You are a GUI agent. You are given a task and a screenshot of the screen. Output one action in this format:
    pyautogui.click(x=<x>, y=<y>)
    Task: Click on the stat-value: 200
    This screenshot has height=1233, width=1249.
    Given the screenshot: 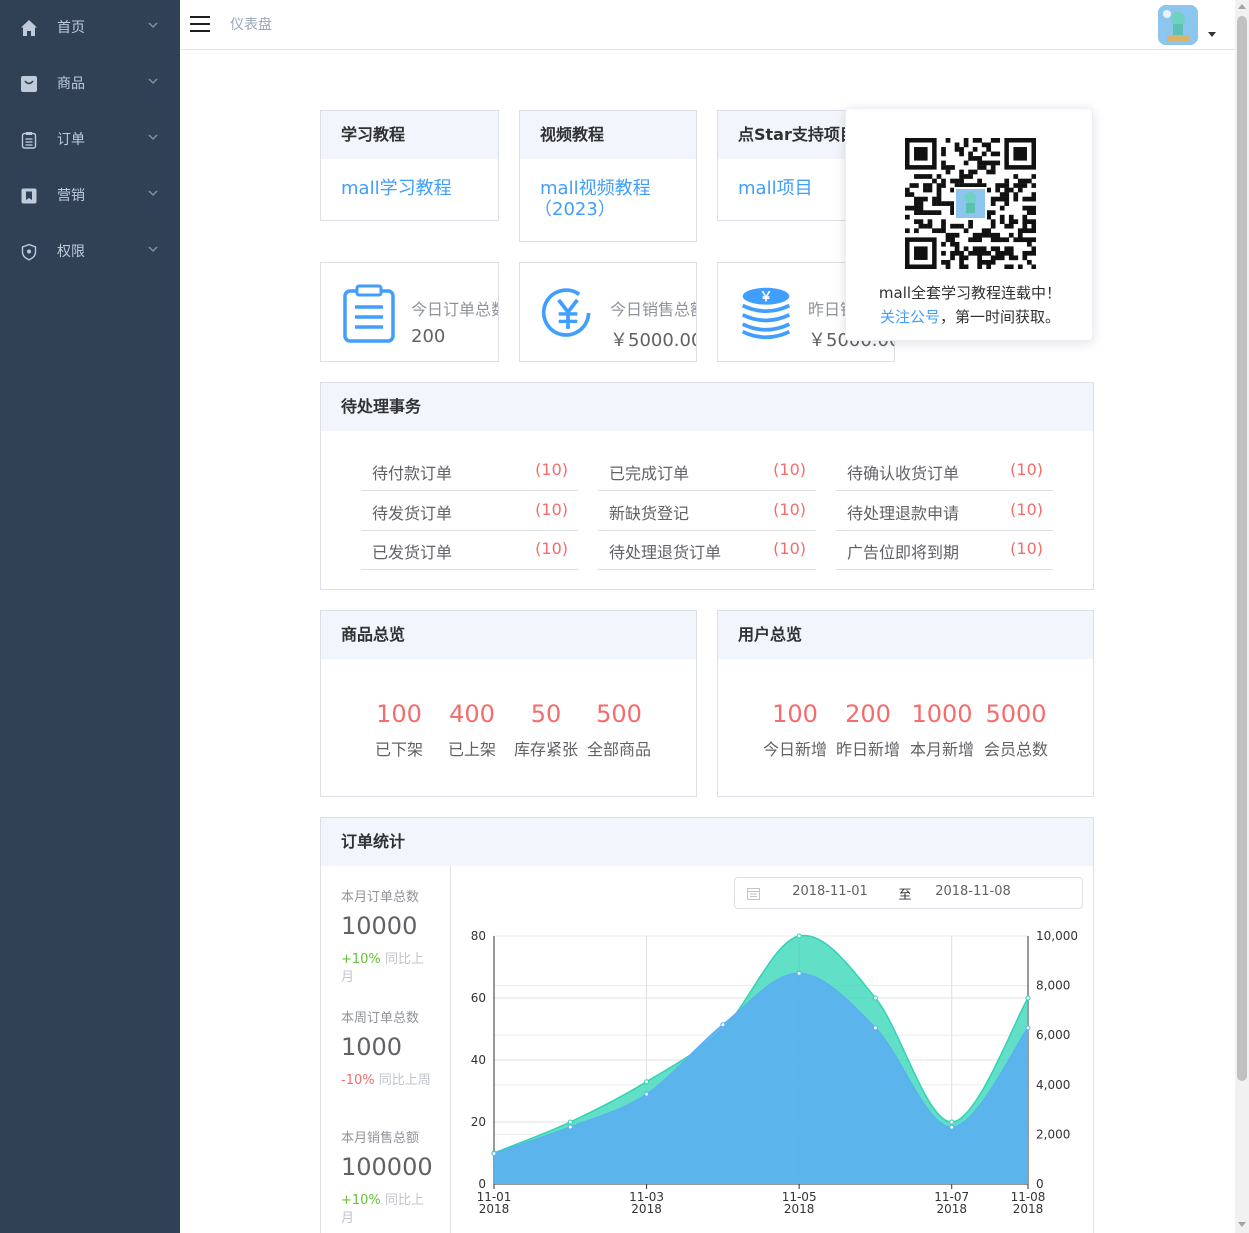 What is the action you would take?
    pyautogui.click(x=428, y=336)
    